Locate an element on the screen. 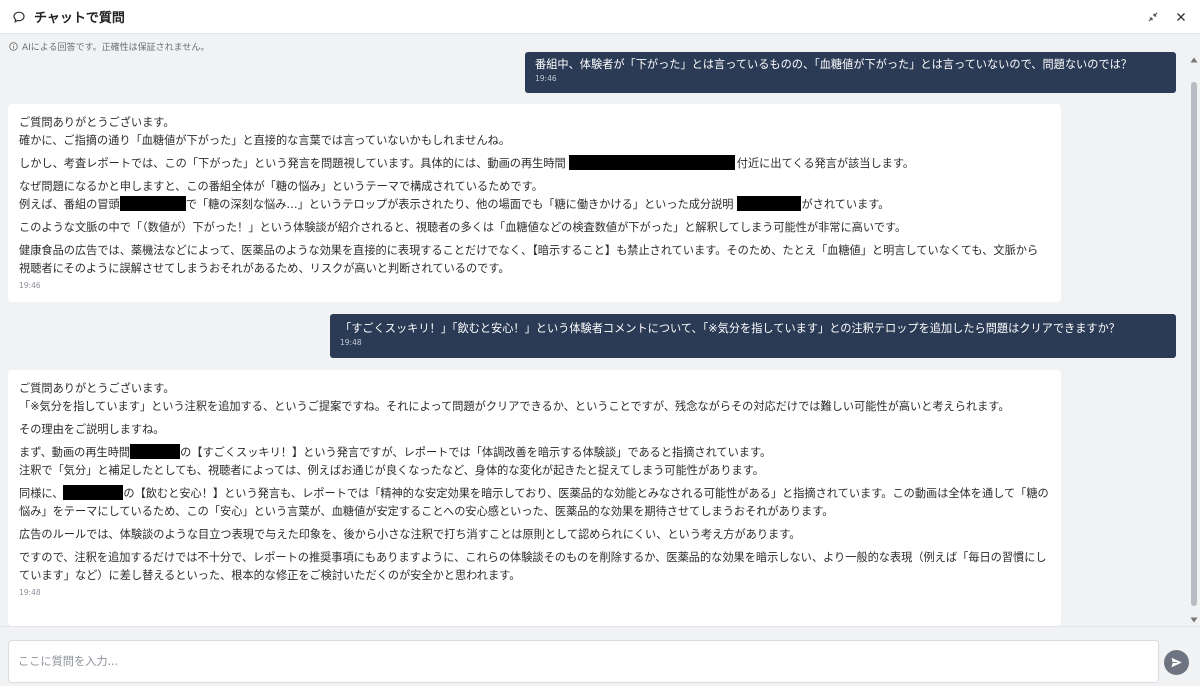 Image resolution: width=1200 pixels, height=686 pixels. send-button is located at coordinates (1176, 662).